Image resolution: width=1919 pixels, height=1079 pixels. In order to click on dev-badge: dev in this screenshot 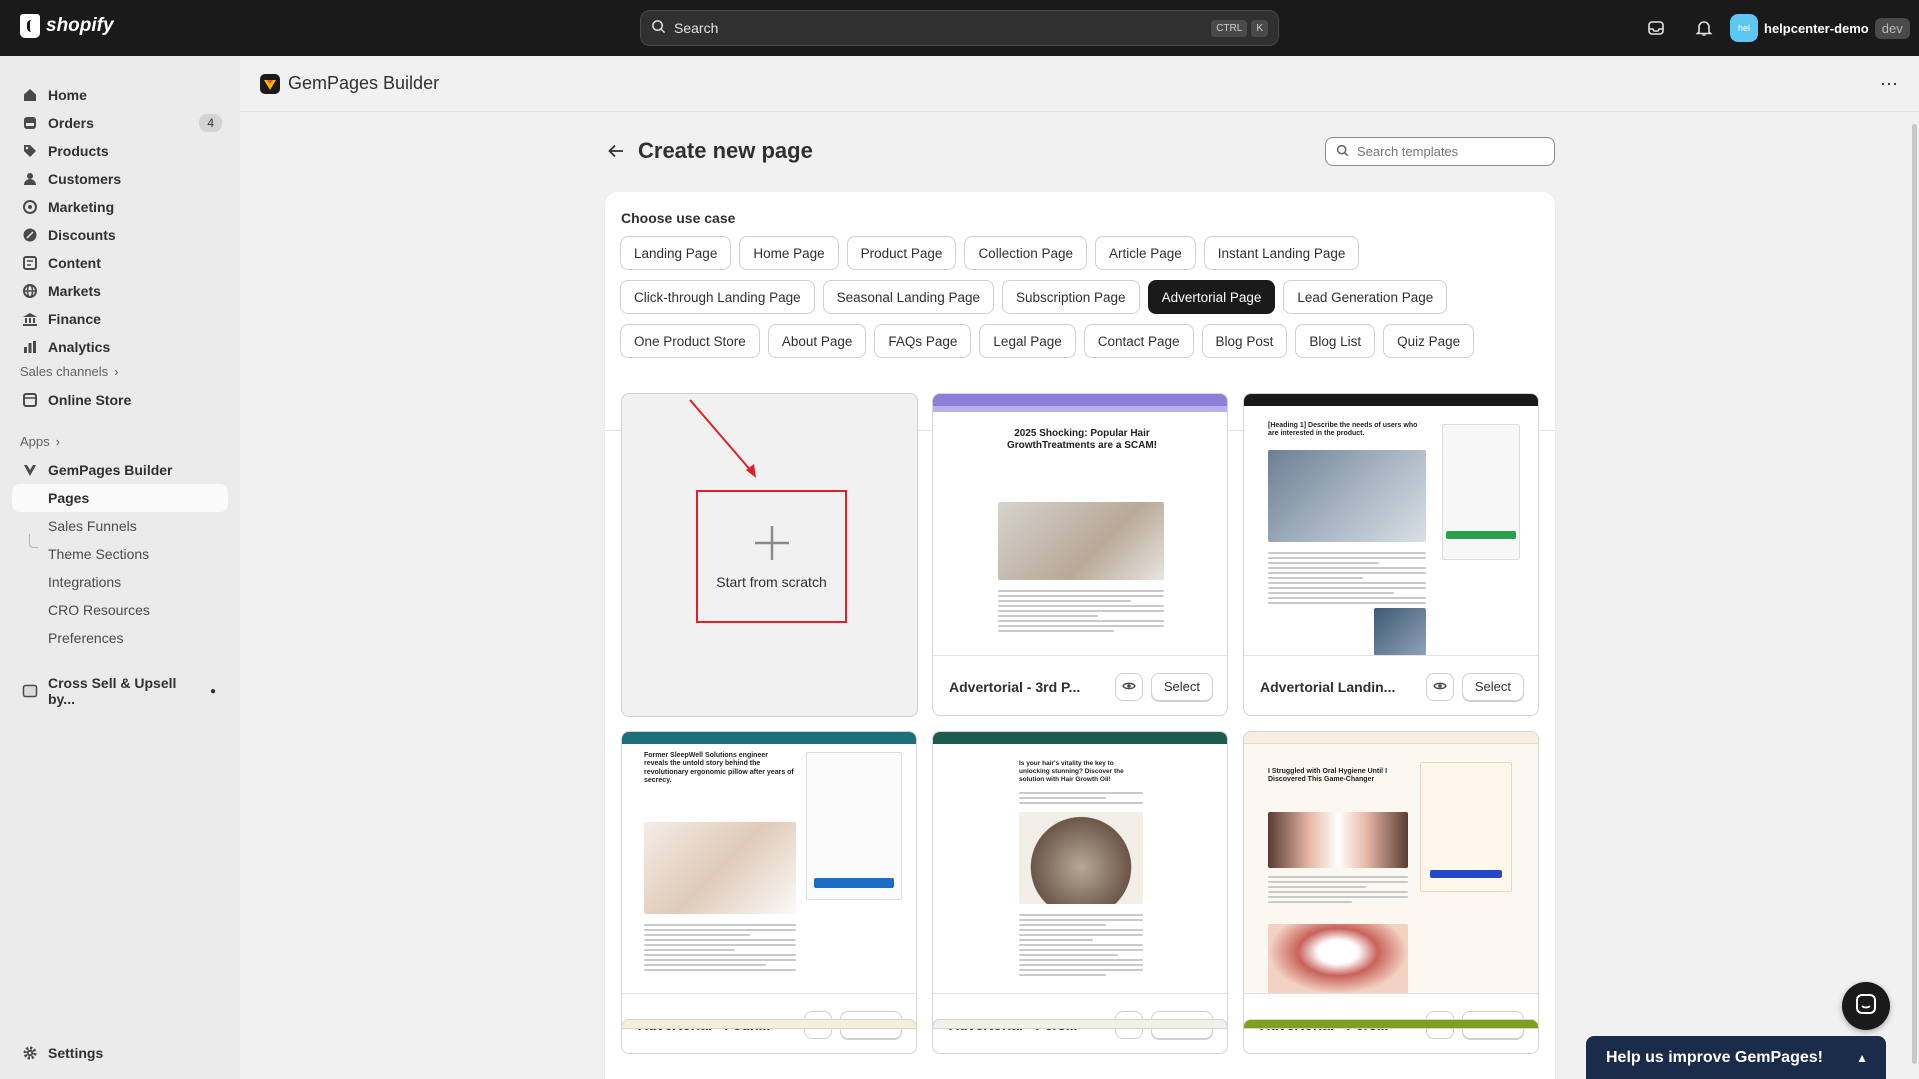, I will do `click(1892, 28)`.